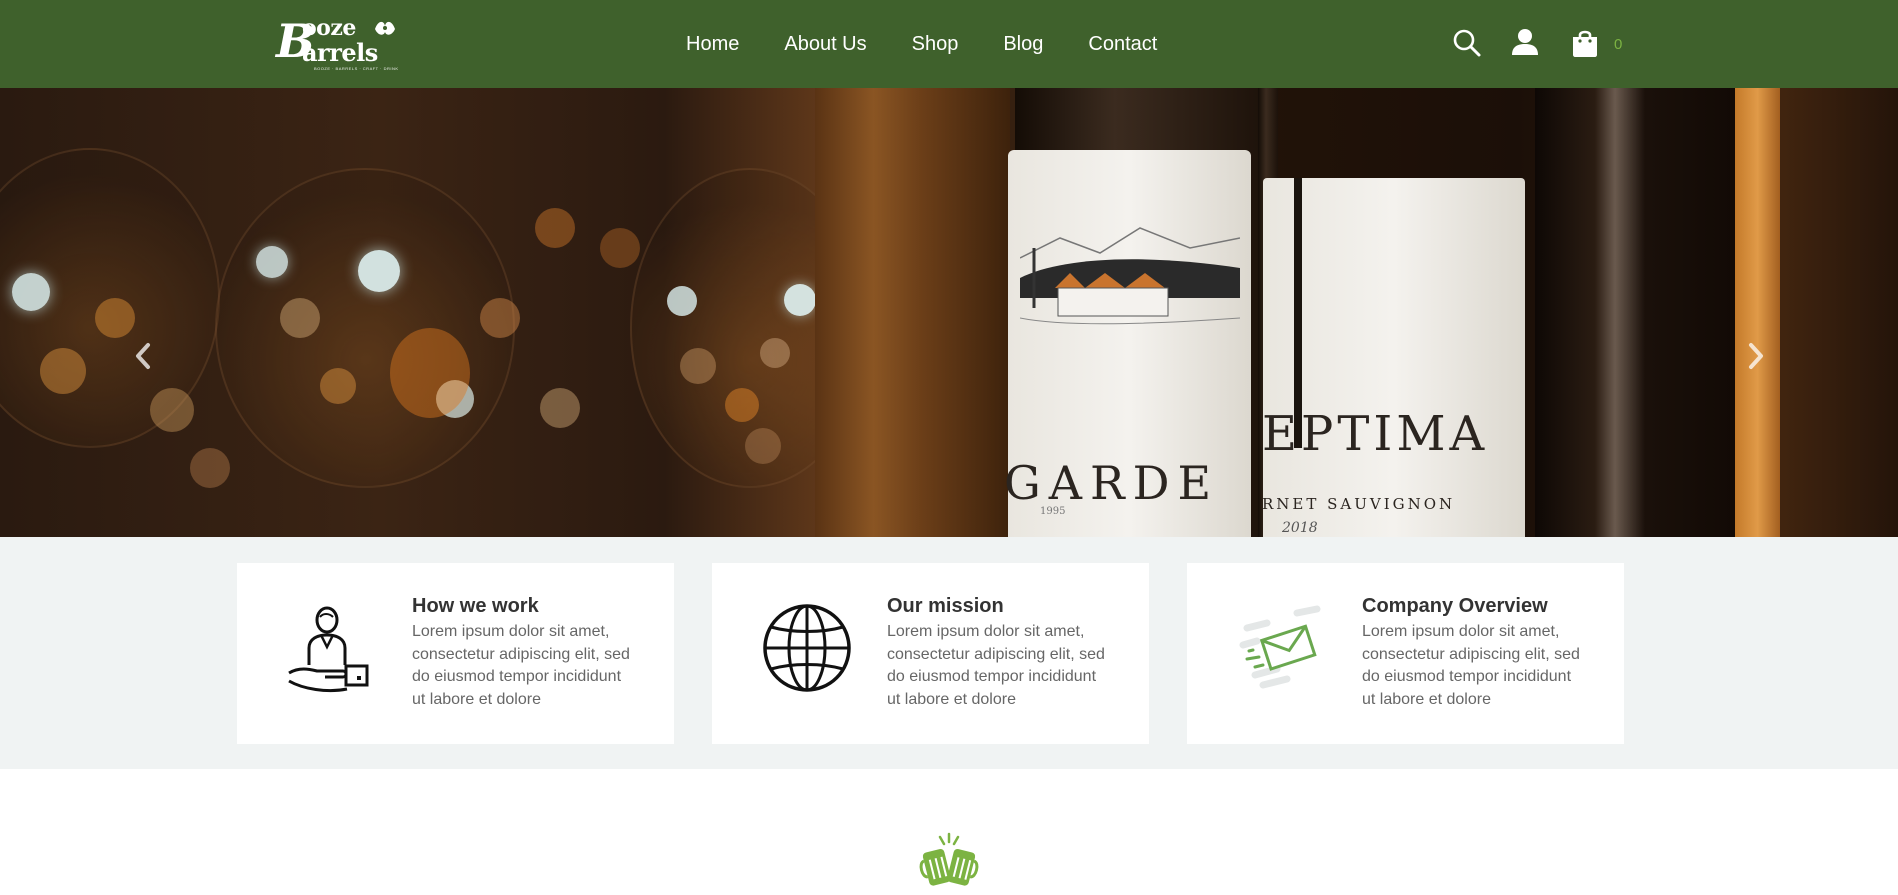 This screenshot has height=895, width=1898. Describe the element at coordinates (1359, 504) in the screenshot. I see `label-right-subtitle: RNET SAUVIGNON` at that location.